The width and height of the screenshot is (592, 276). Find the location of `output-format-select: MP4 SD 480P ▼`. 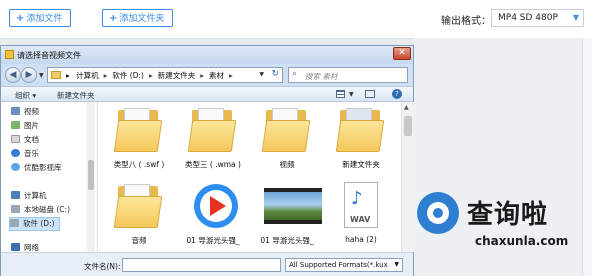

output-format-select: MP4 SD 480P ▼ is located at coordinates (537, 18).